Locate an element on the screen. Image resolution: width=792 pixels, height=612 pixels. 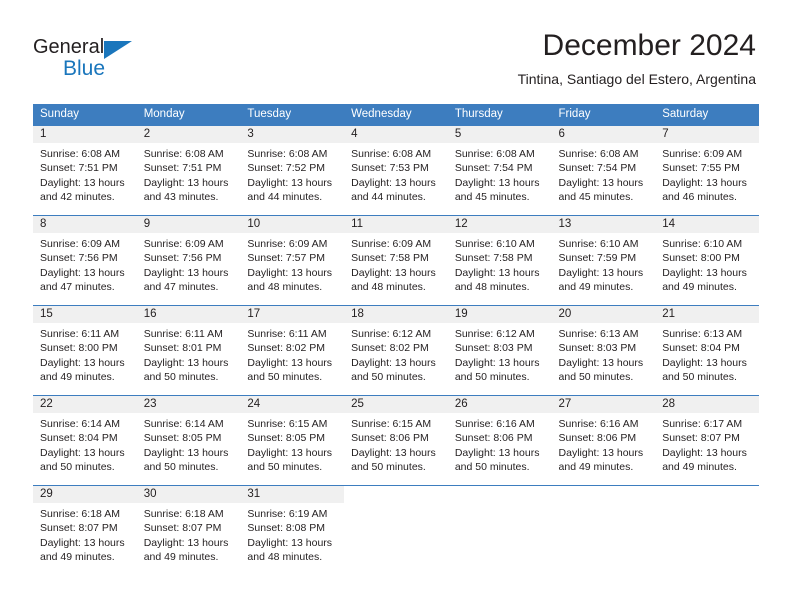
daylight-text-line2: and 45 minutes. is located at coordinates (596, 196).